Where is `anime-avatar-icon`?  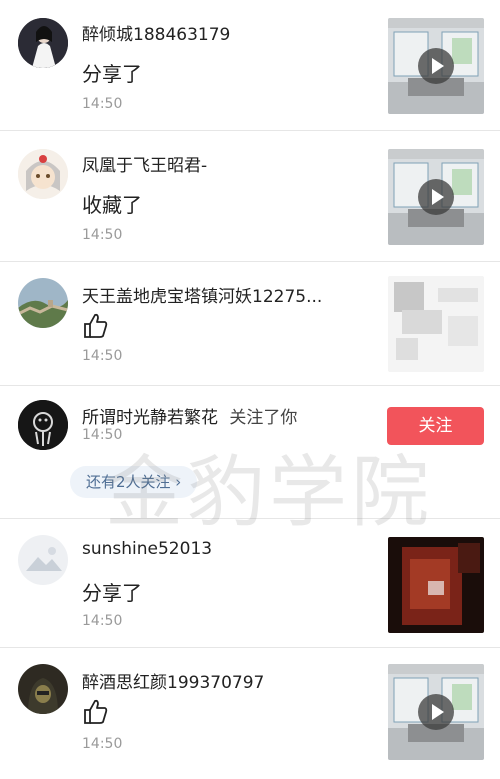 anime-avatar-icon is located at coordinates (43, 174).